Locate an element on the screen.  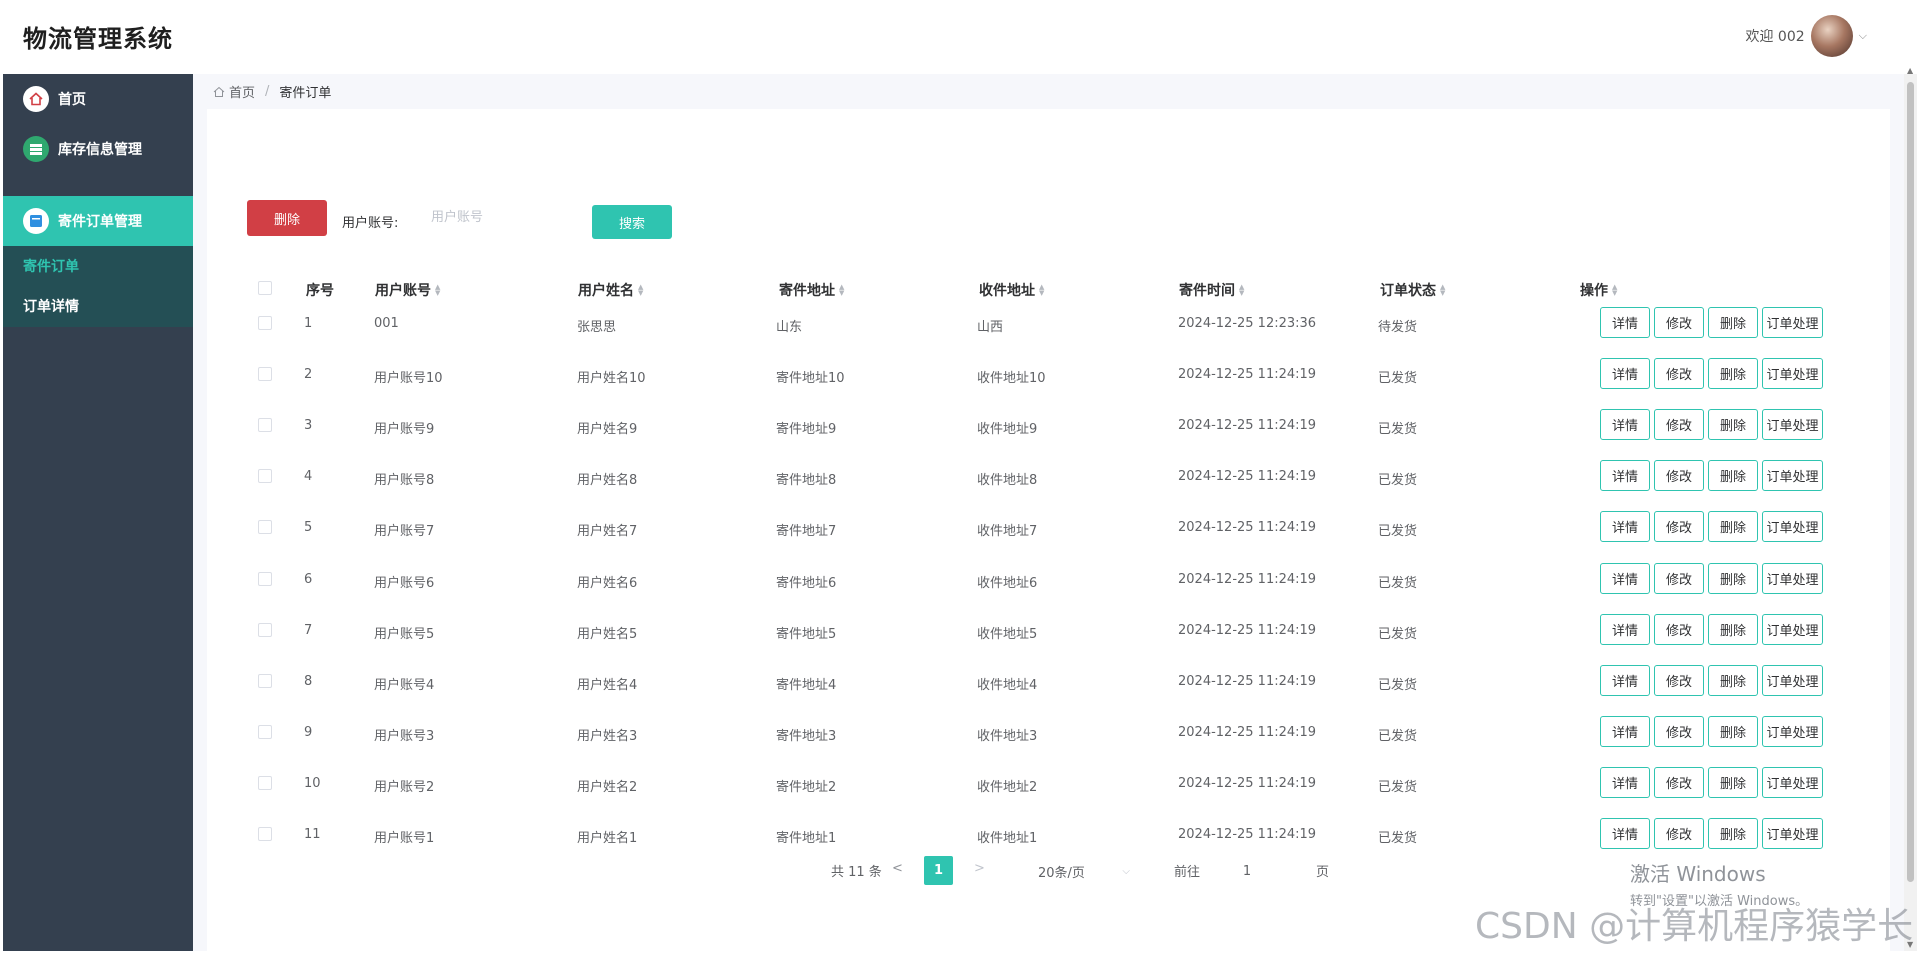
next-page-button: > is located at coordinates (979, 868).